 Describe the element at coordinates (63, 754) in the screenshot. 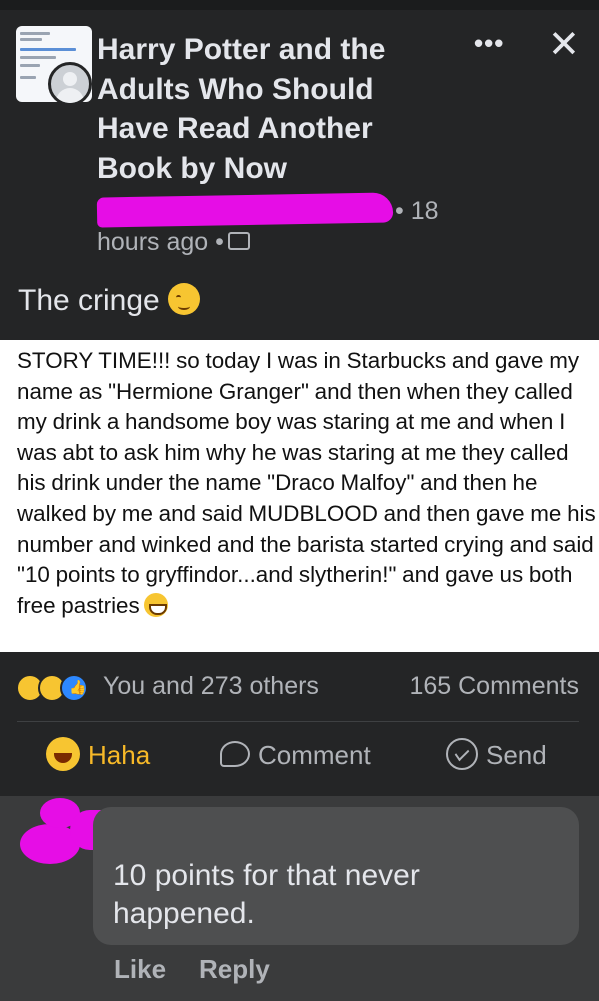

I see `haha-icon` at that location.